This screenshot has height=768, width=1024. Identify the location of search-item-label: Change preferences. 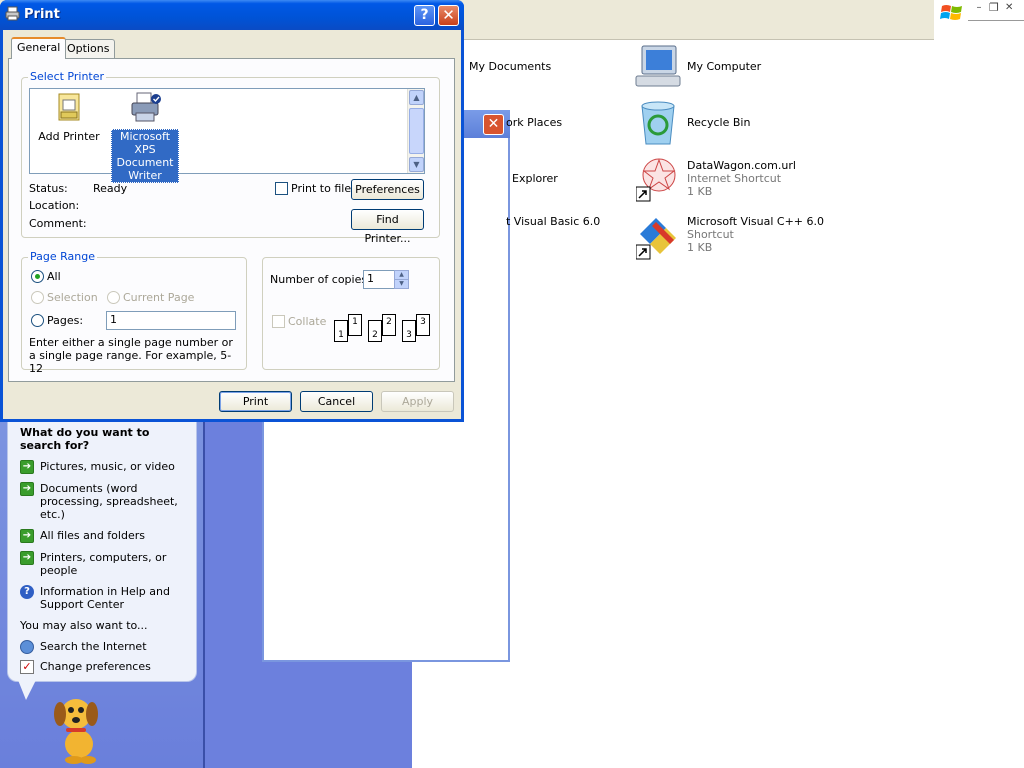
(95, 666).